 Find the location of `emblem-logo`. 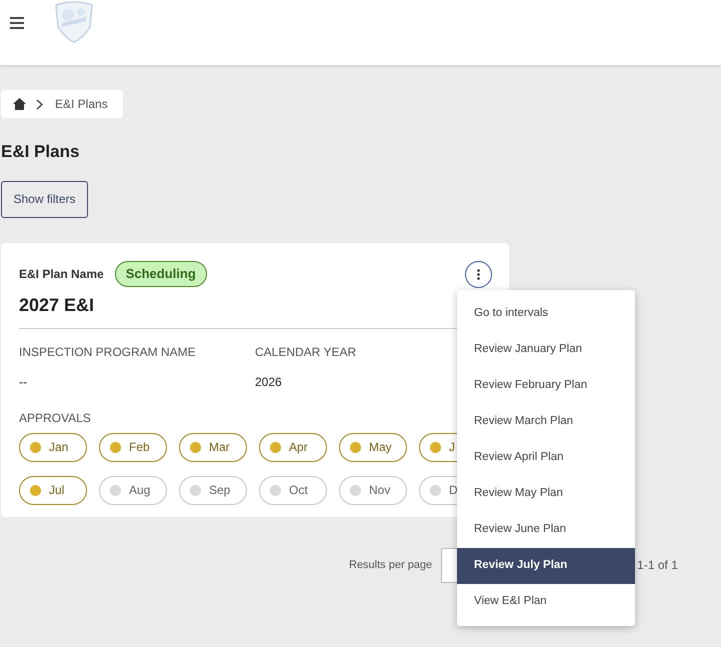

emblem-logo is located at coordinates (74, 21).